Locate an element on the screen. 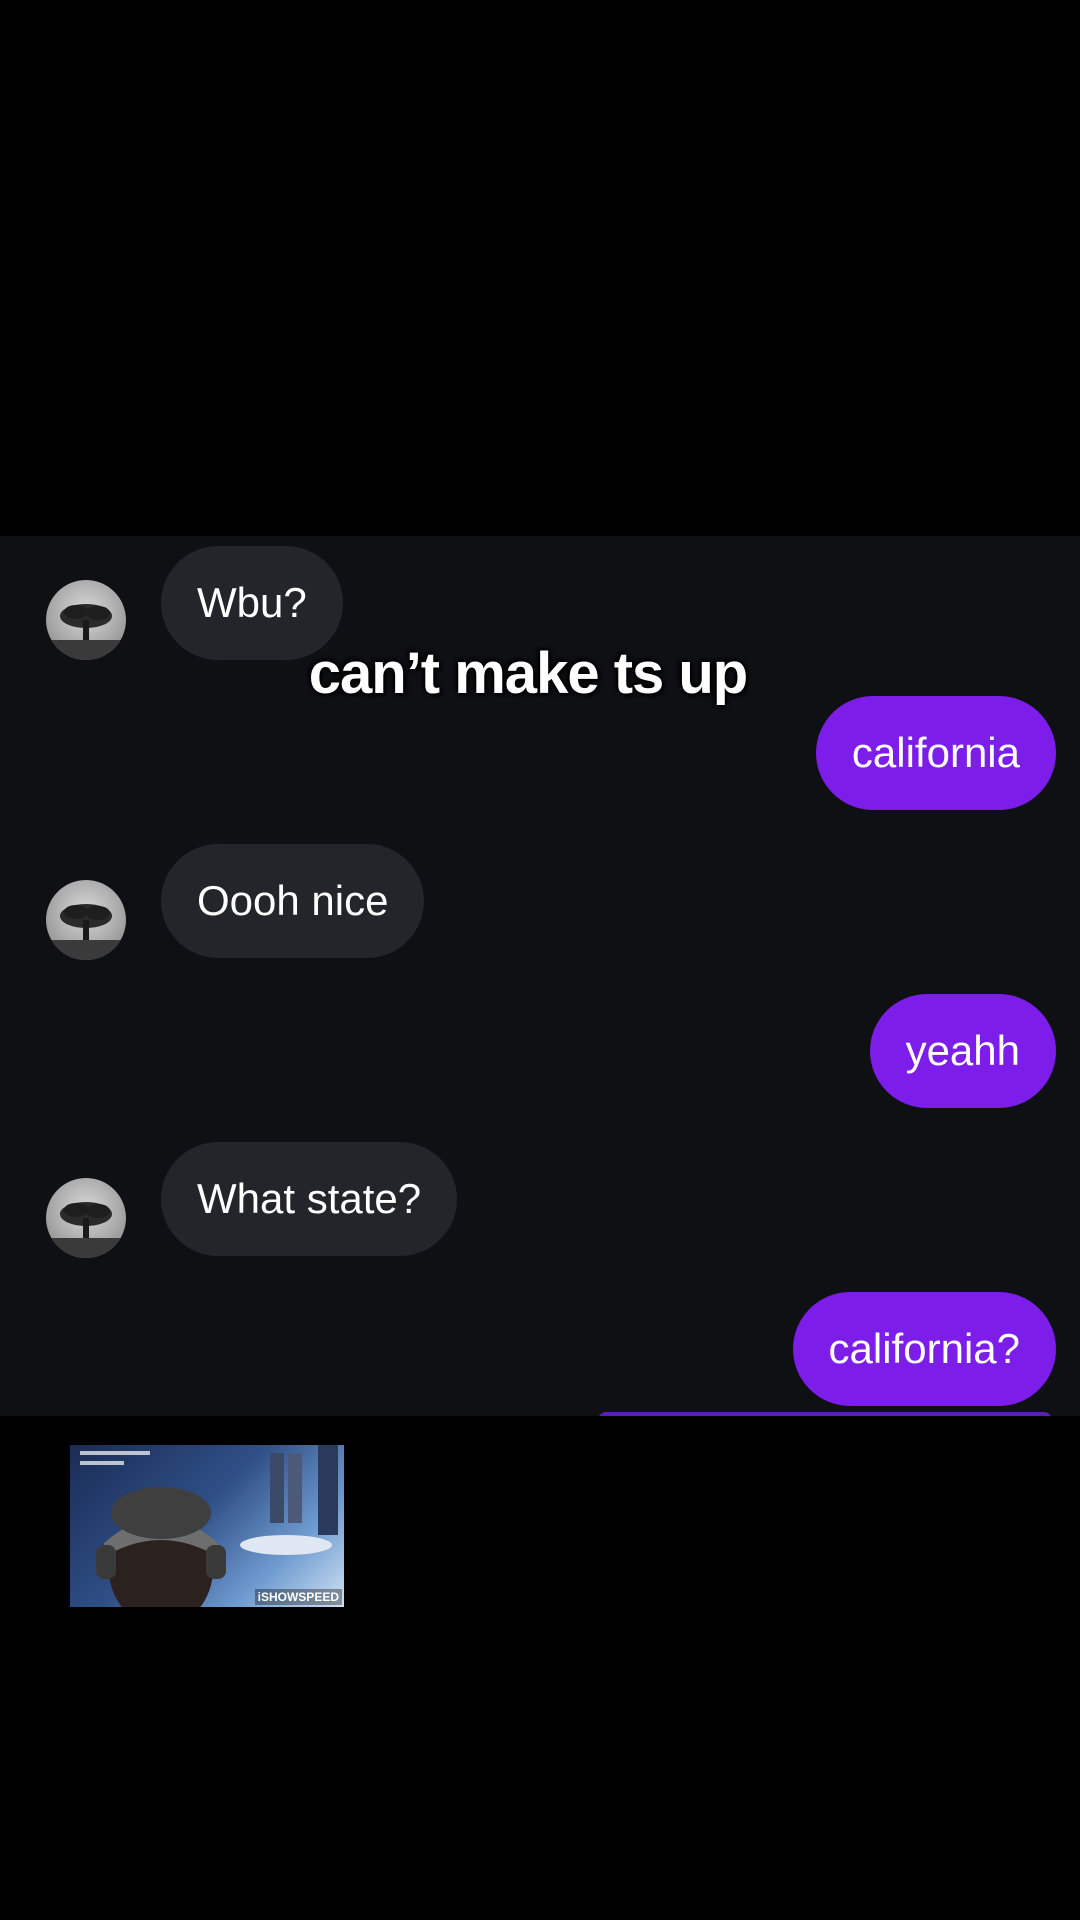  message-bubble-outgoing: california is located at coordinates (935, 753).